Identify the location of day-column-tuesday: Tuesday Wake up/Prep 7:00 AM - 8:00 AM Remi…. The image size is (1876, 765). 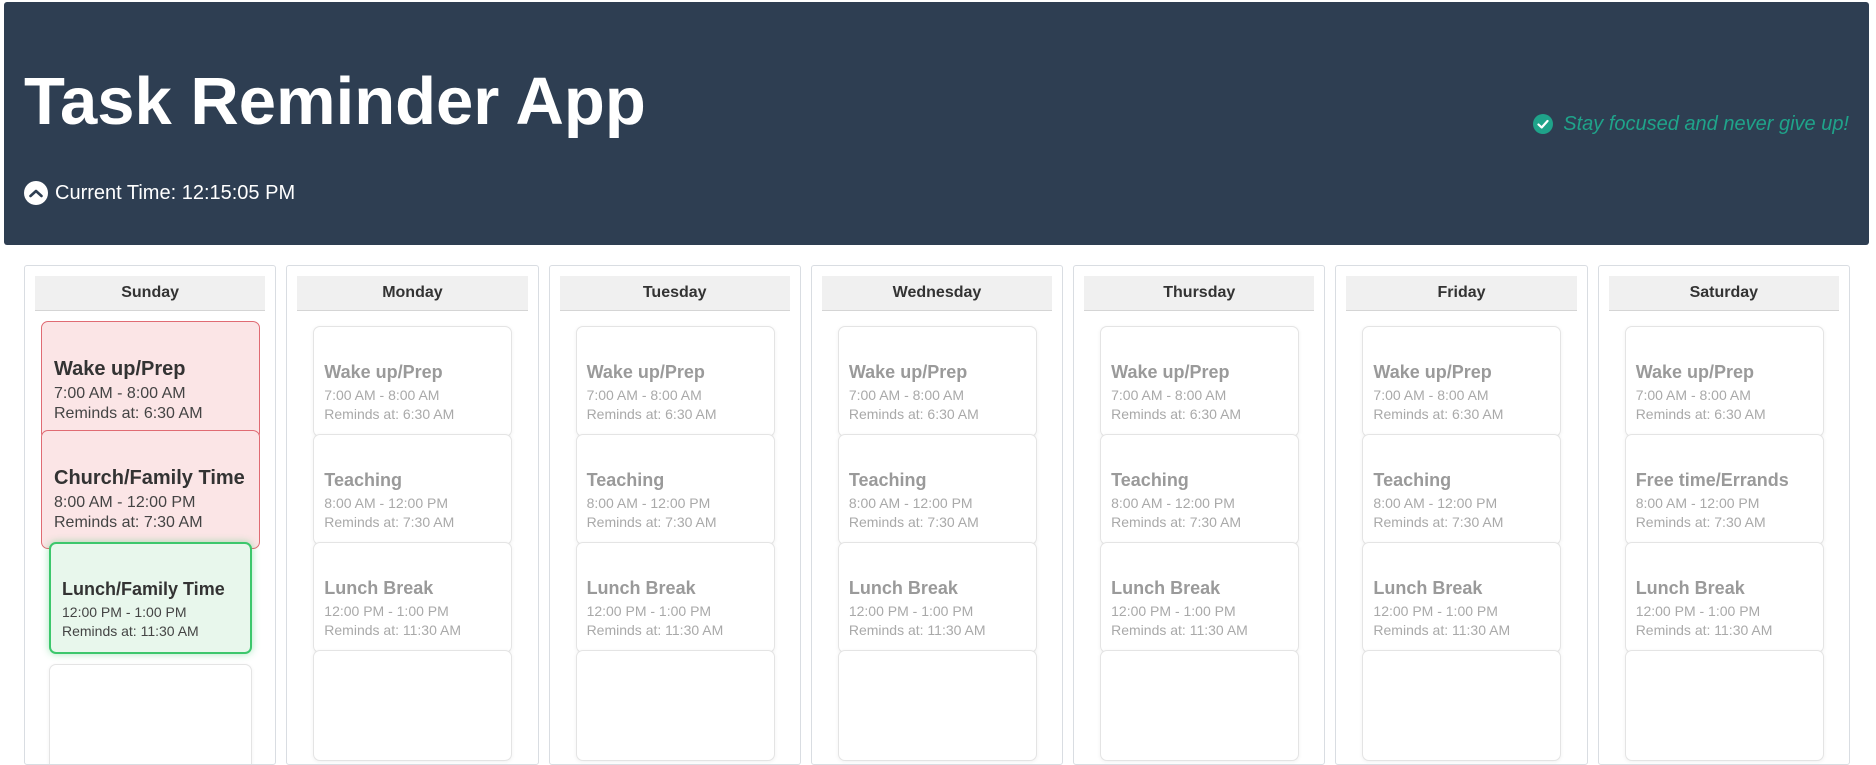
(674, 515).